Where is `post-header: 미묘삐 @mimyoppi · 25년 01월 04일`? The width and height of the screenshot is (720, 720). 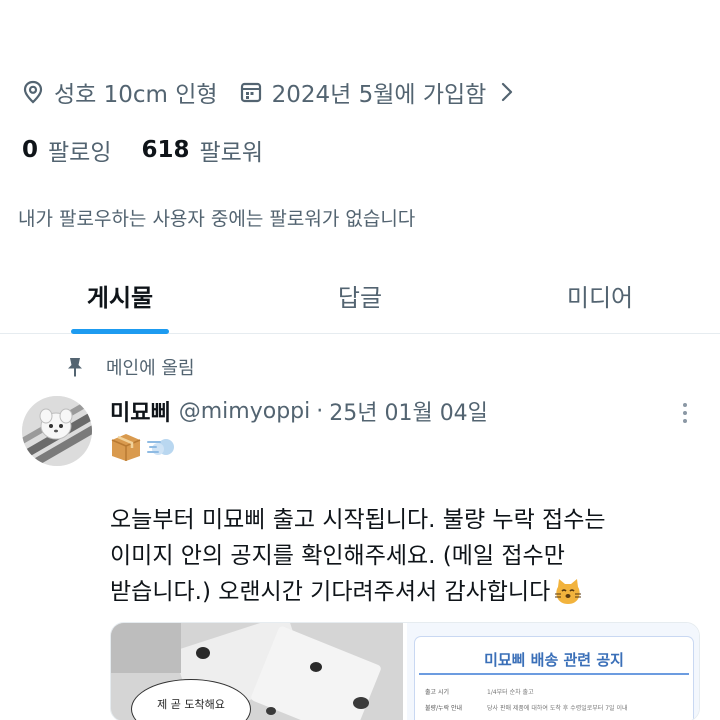
post-header: 미묘삐 @mimyoppi · 25년 01월 04일 is located at coordinates (299, 411).